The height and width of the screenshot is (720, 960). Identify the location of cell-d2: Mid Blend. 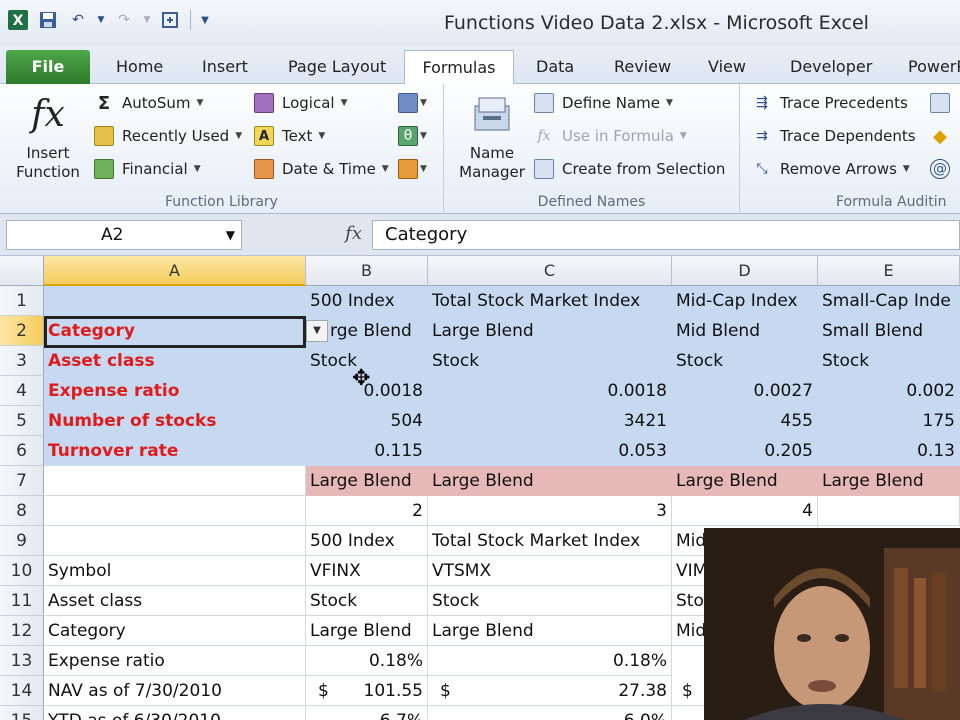
(745, 331).